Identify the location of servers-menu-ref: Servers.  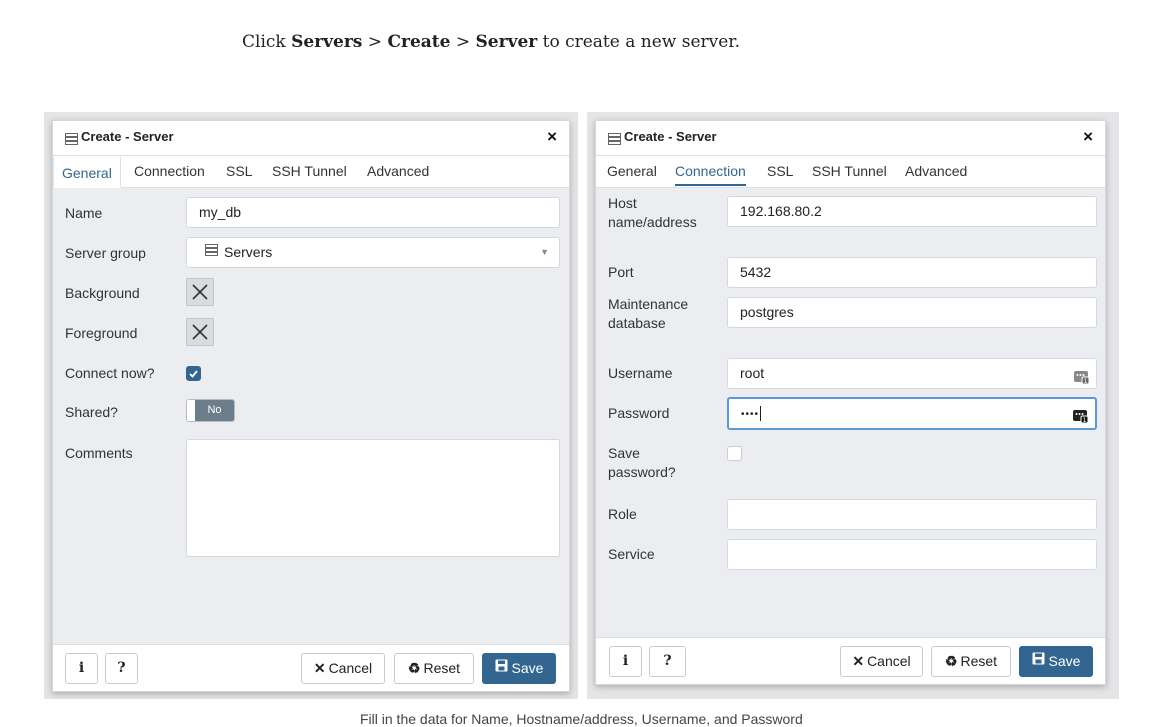
(327, 42).